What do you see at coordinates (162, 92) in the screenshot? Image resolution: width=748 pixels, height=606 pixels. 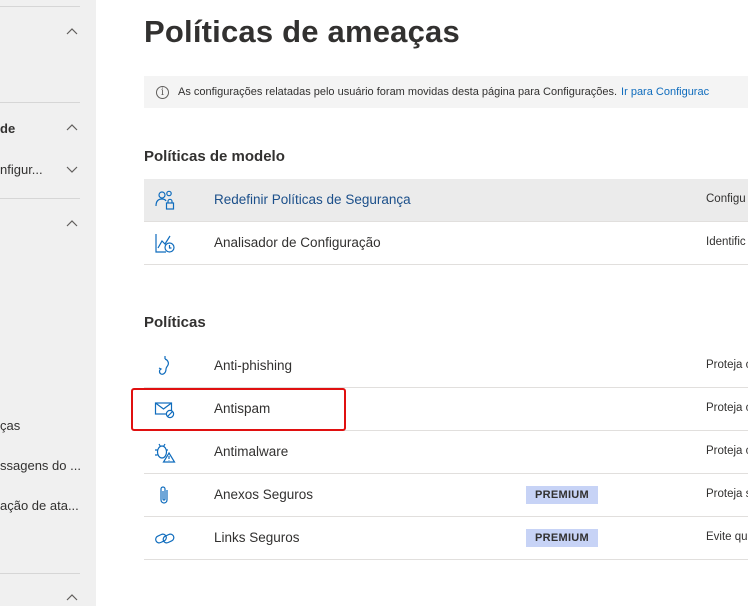 I see `info-icon: i` at bounding box center [162, 92].